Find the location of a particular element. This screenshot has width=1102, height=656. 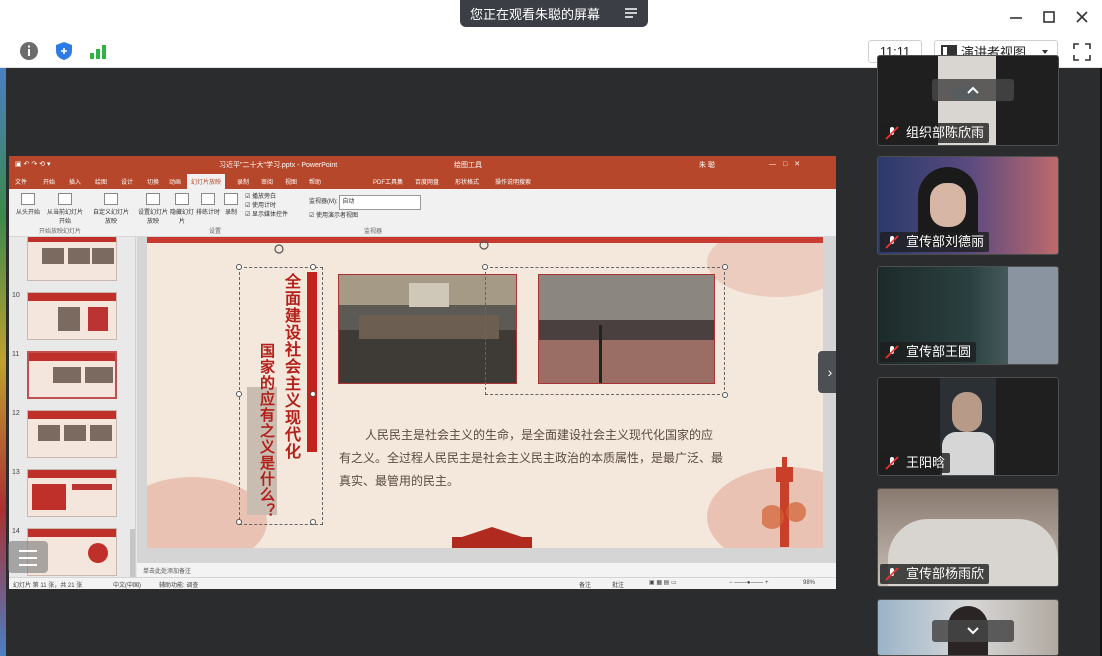

custom-show-icon is located at coordinates (111, 199).